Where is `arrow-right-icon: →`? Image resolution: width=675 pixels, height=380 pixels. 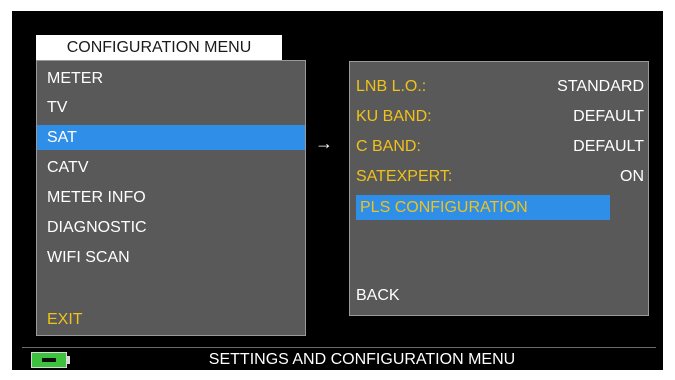 arrow-right-icon: → is located at coordinates (324, 143).